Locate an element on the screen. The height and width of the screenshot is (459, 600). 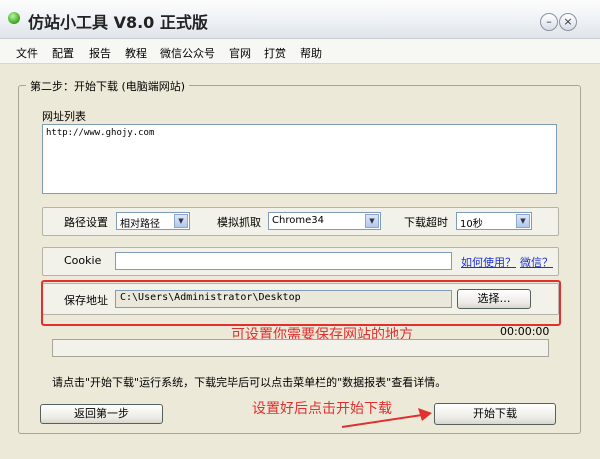
back-button: 返回第一步 is located at coordinates (101, 414).